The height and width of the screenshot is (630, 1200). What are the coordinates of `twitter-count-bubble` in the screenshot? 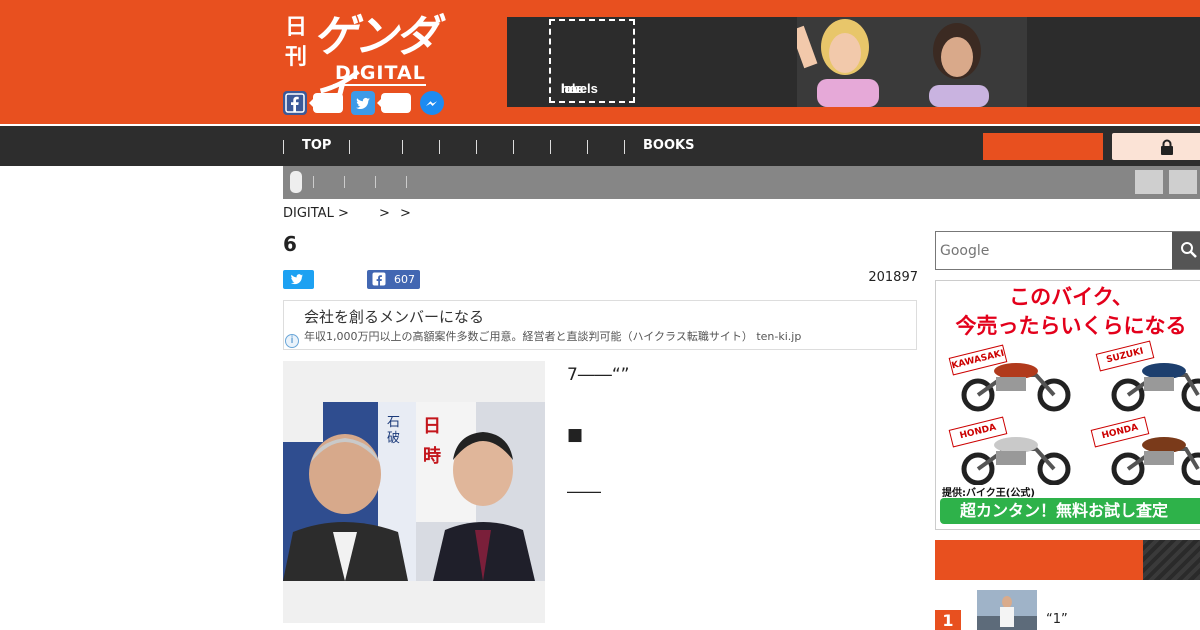 It's located at (394, 103).